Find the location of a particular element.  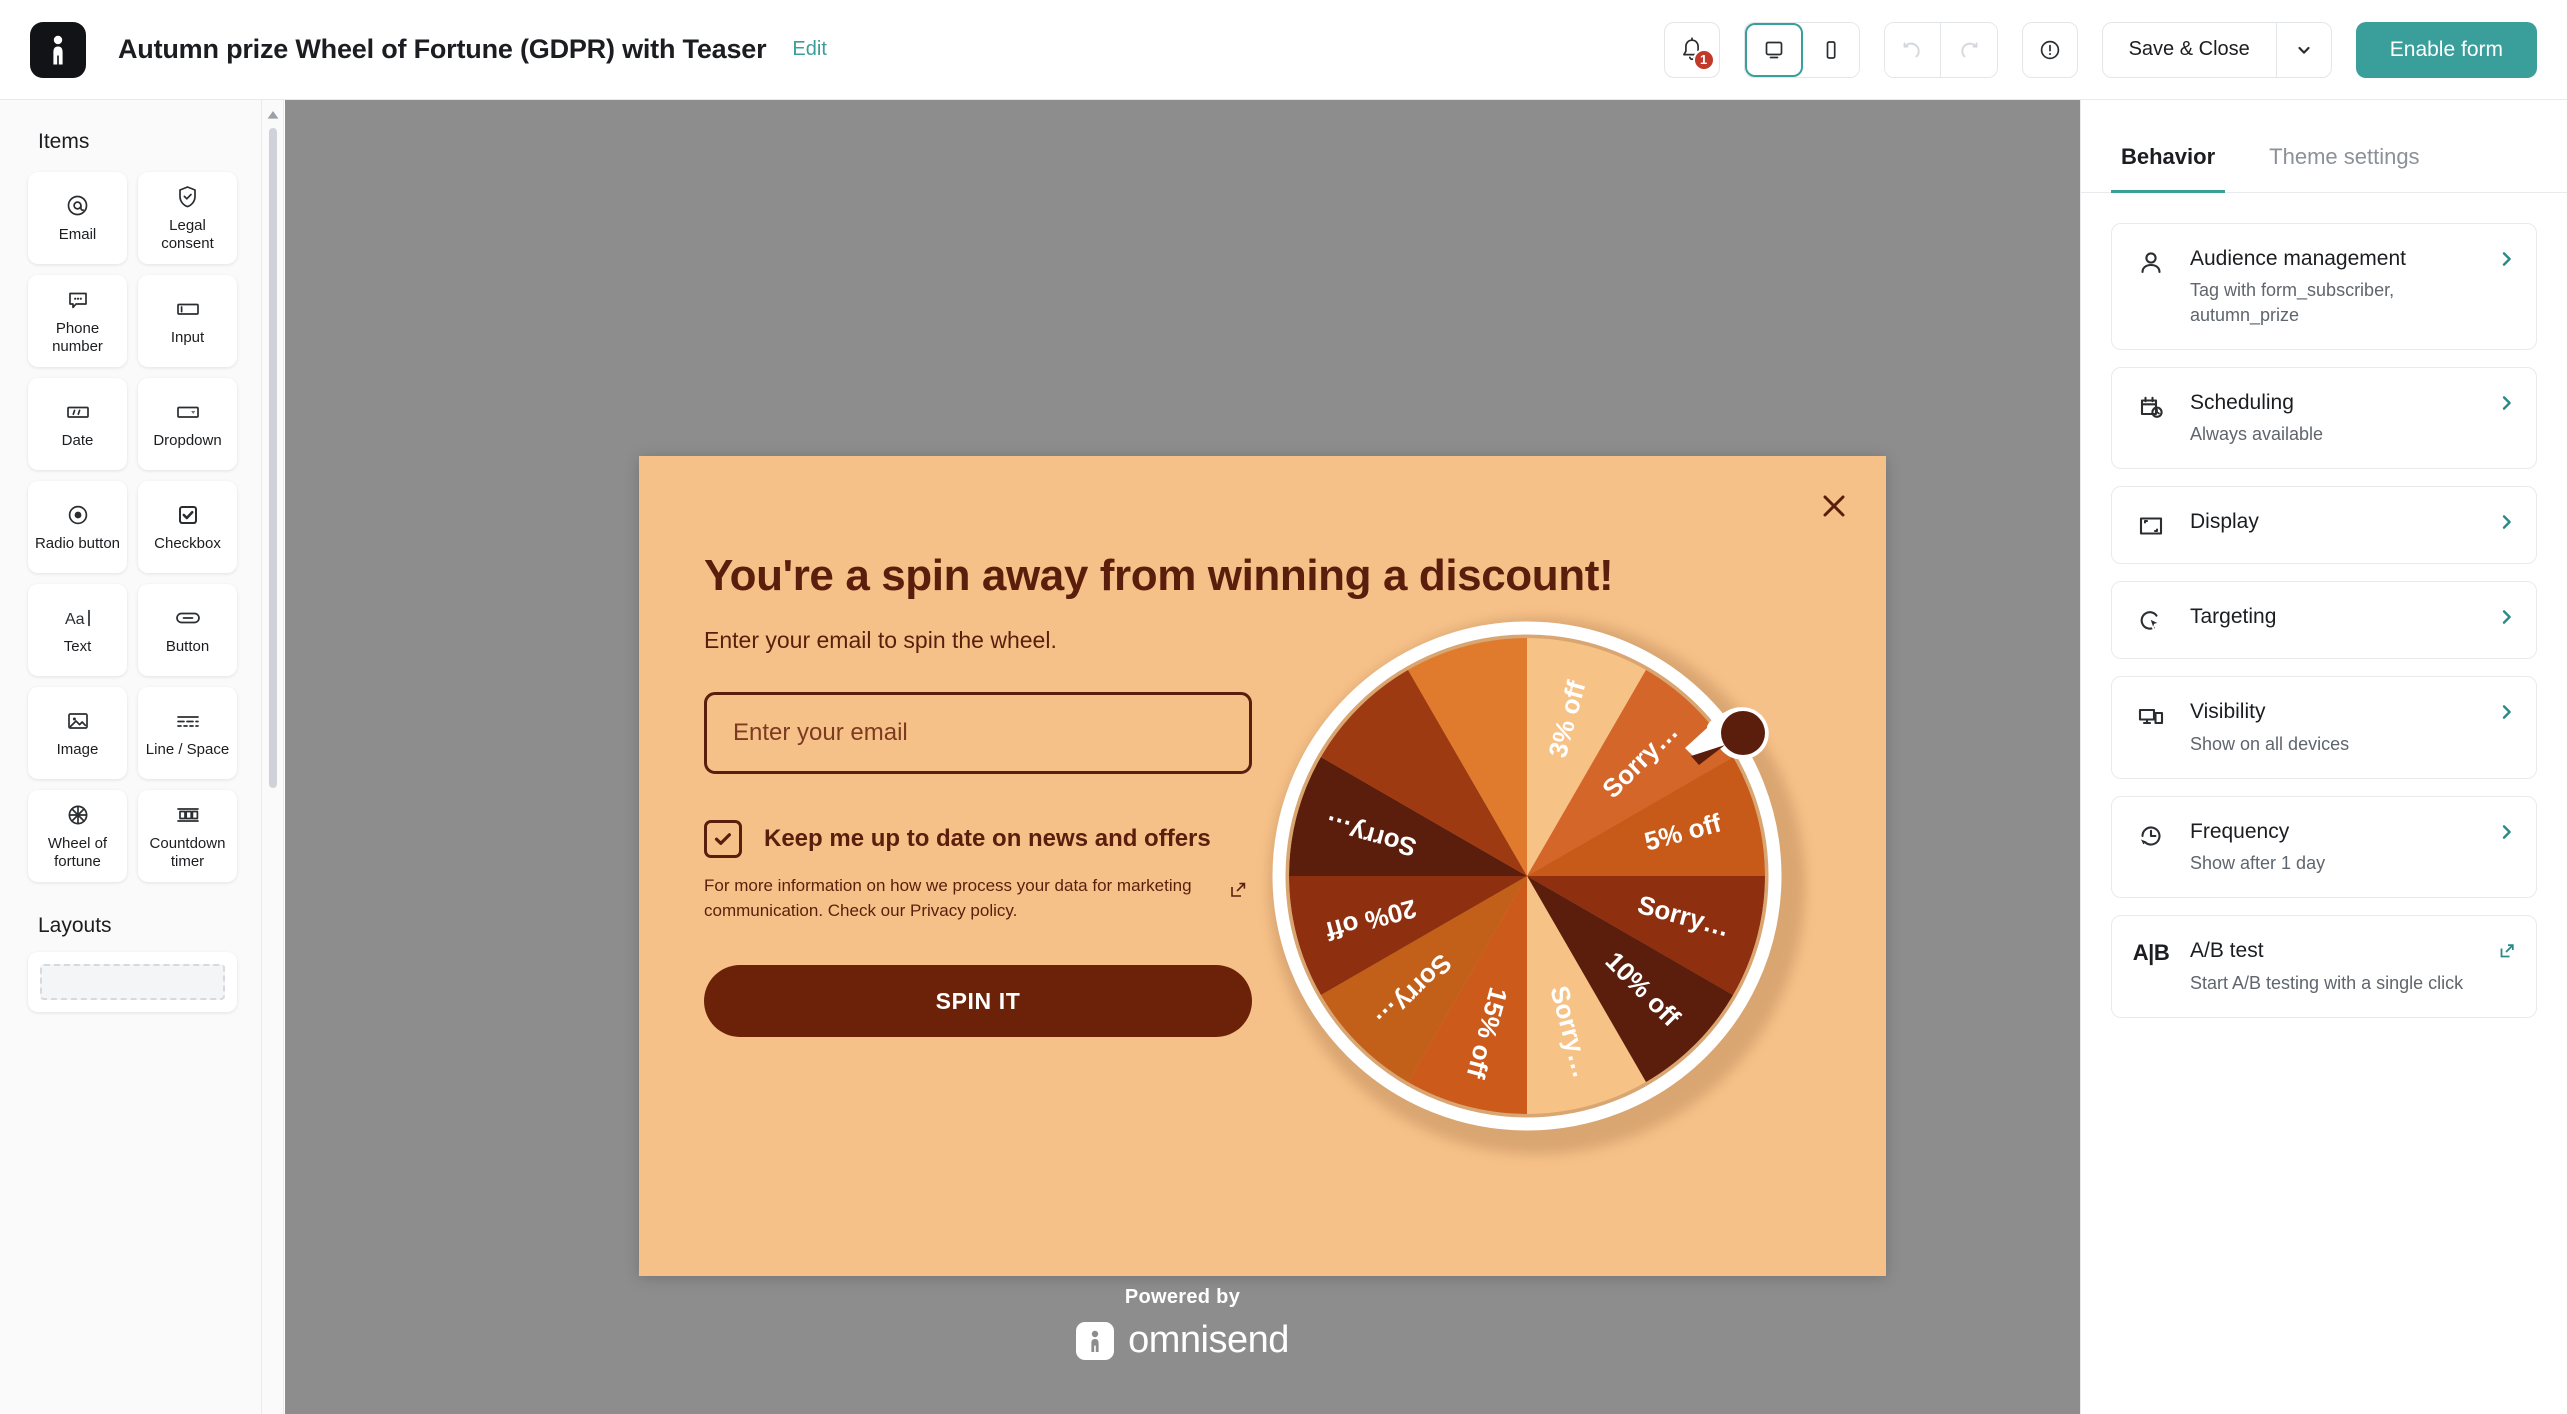

setting-title: Scheduling is located at coordinates (2242, 402).